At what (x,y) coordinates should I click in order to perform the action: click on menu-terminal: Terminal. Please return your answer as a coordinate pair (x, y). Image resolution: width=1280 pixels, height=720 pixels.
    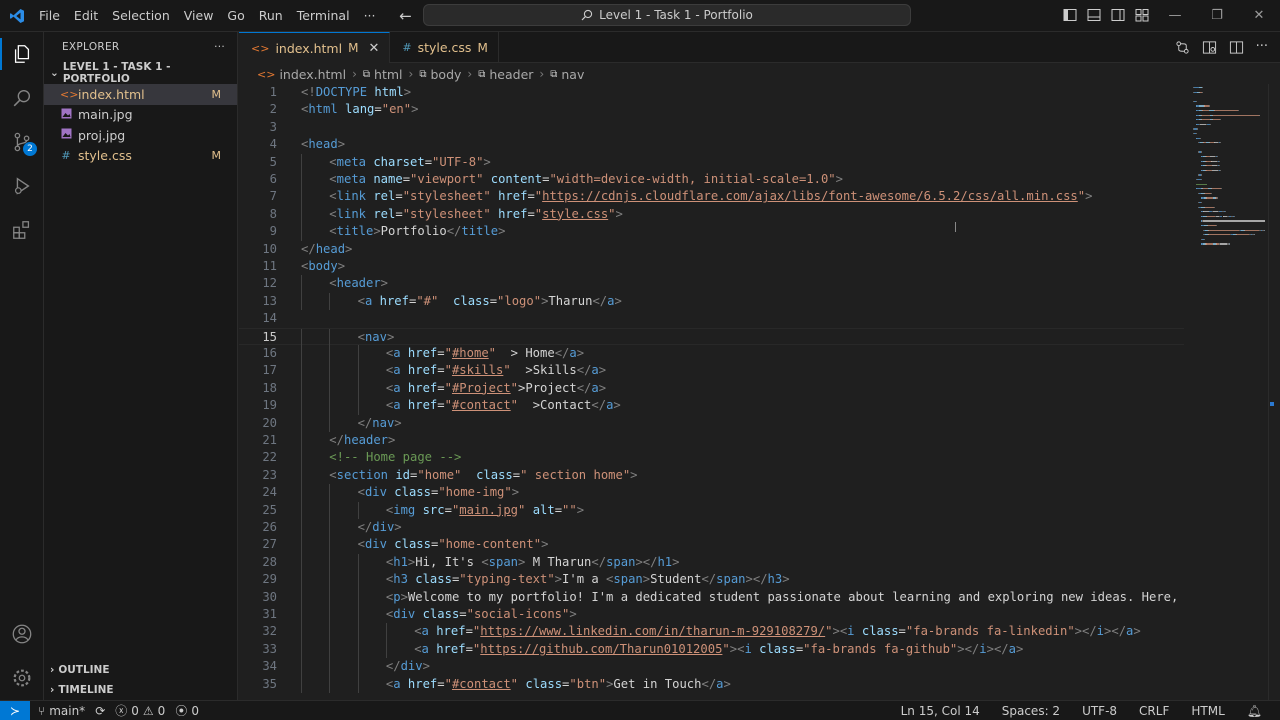
    Looking at the image, I should click on (323, 16).